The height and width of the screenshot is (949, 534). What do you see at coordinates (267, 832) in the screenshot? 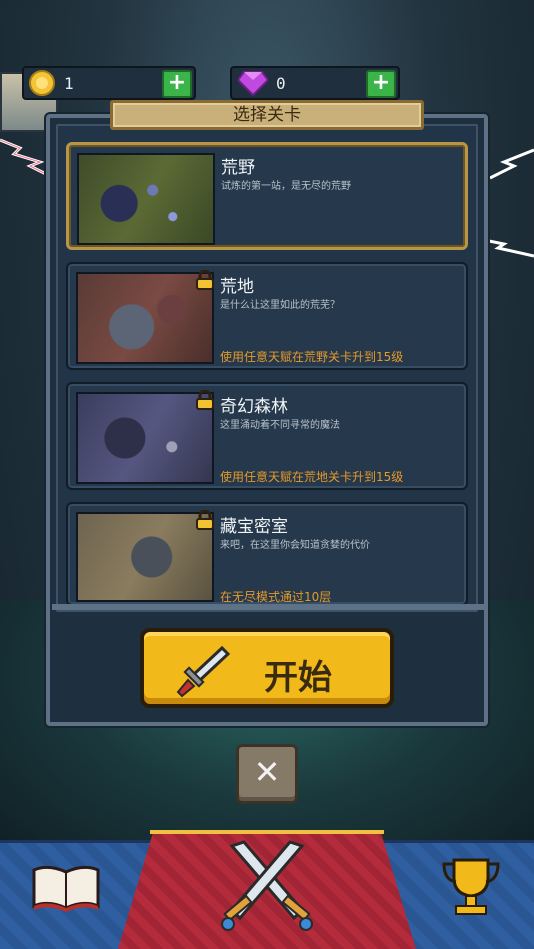
I see `battle-tab-border` at bounding box center [267, 832].